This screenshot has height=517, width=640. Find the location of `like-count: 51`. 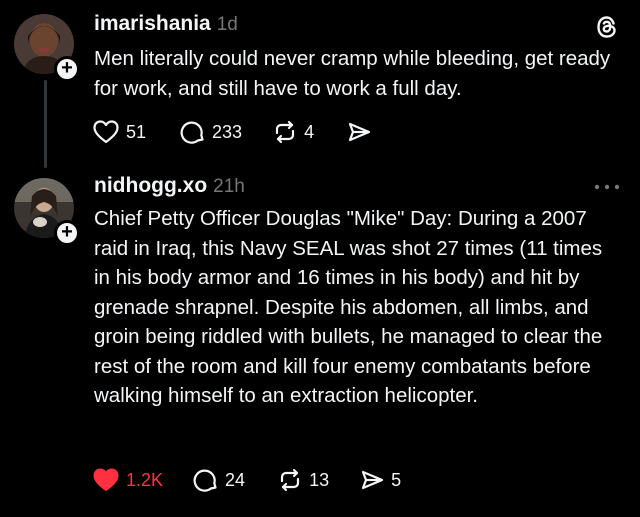

like-count: 51 is located at coordinates (136, 132).